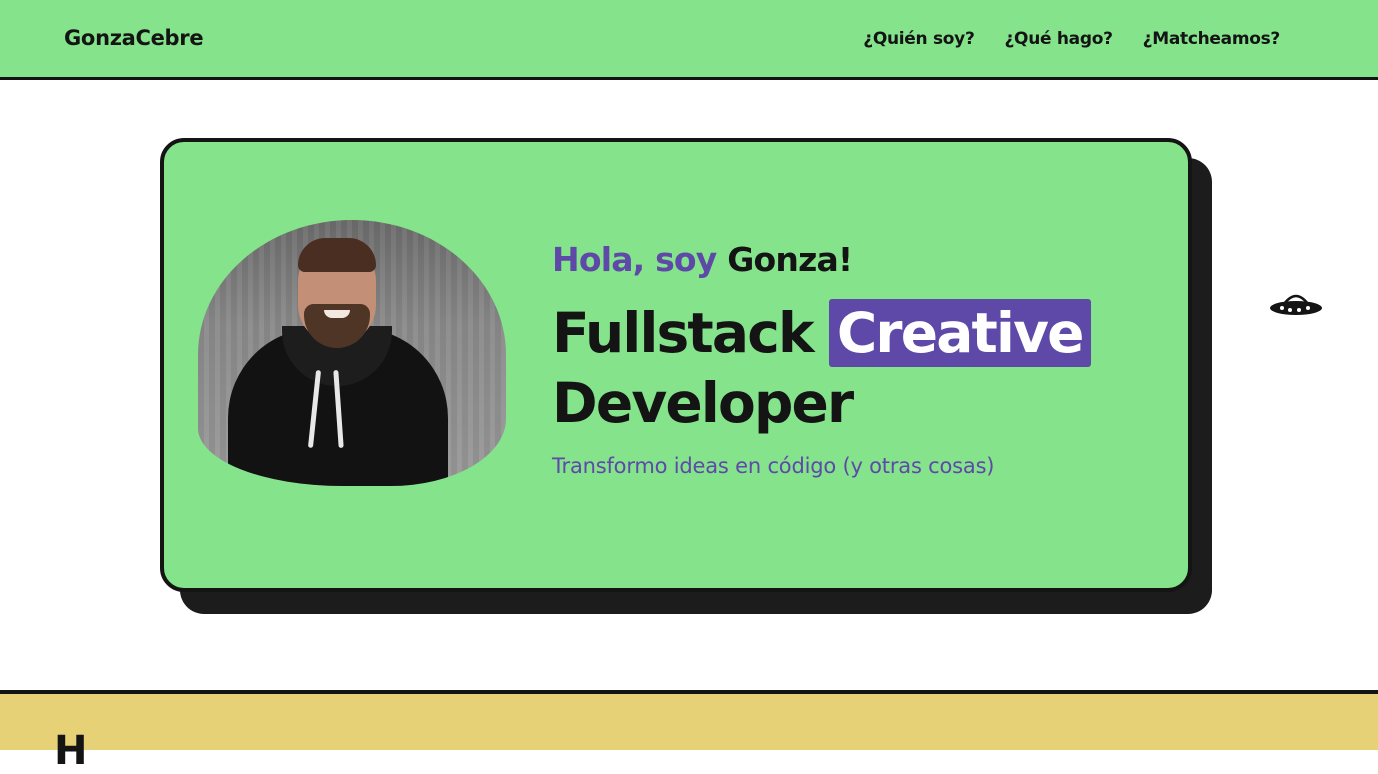 Image resolution: width=1378 pixels, height=774 pixels. What do you see at coordinates (821, 368) in the screenshot?
I see `hero-headline: Fullstack Creative Developer` at bounding box center [821, 368].